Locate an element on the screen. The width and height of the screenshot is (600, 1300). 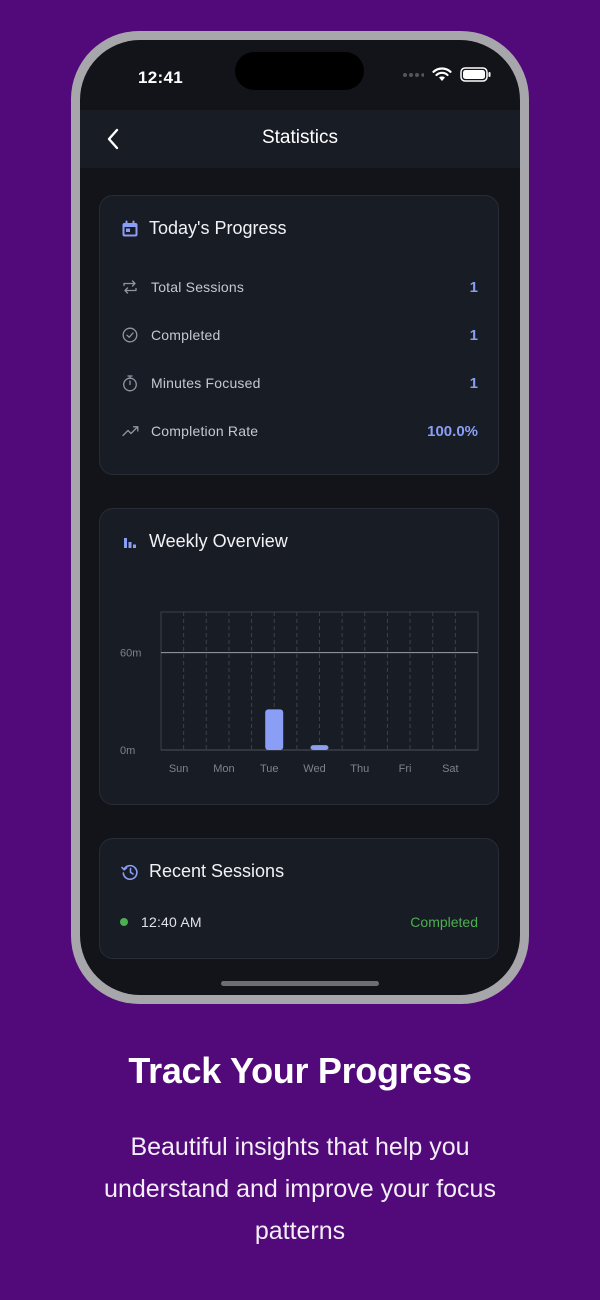
stat-label: Total Sessions is located at coordinates (198, 287).